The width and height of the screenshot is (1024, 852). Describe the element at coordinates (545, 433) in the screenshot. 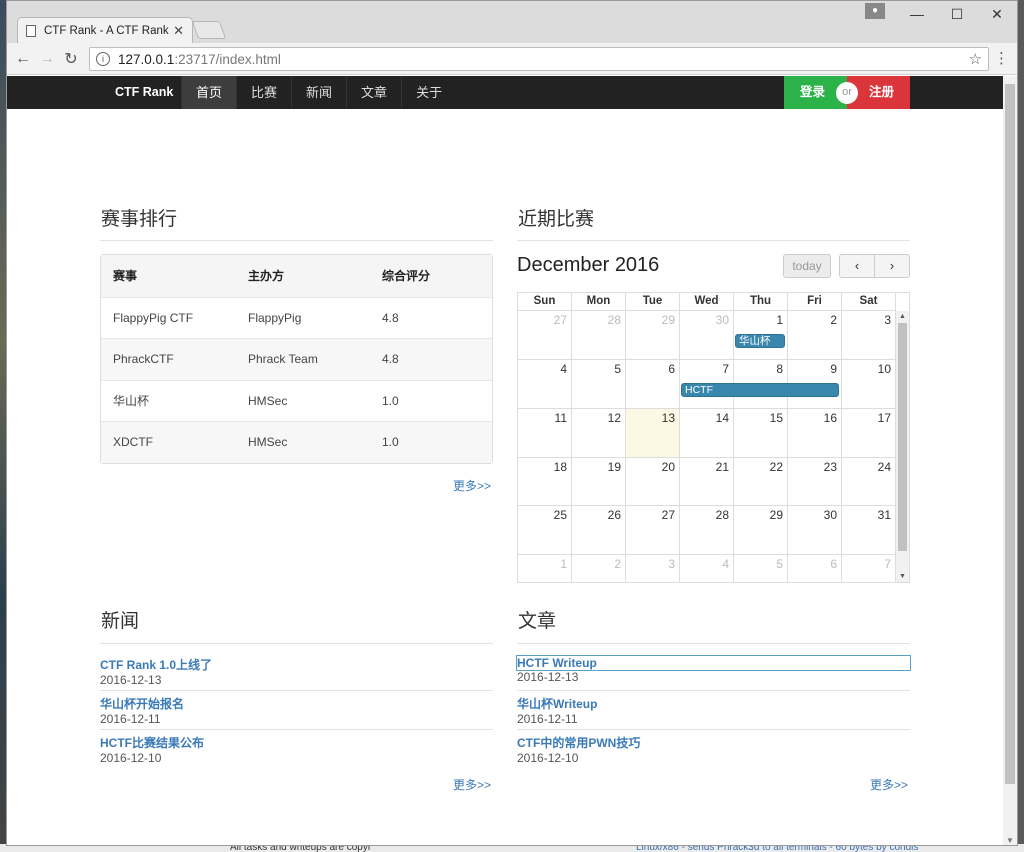

I see `calendar-day: 11` at that location.